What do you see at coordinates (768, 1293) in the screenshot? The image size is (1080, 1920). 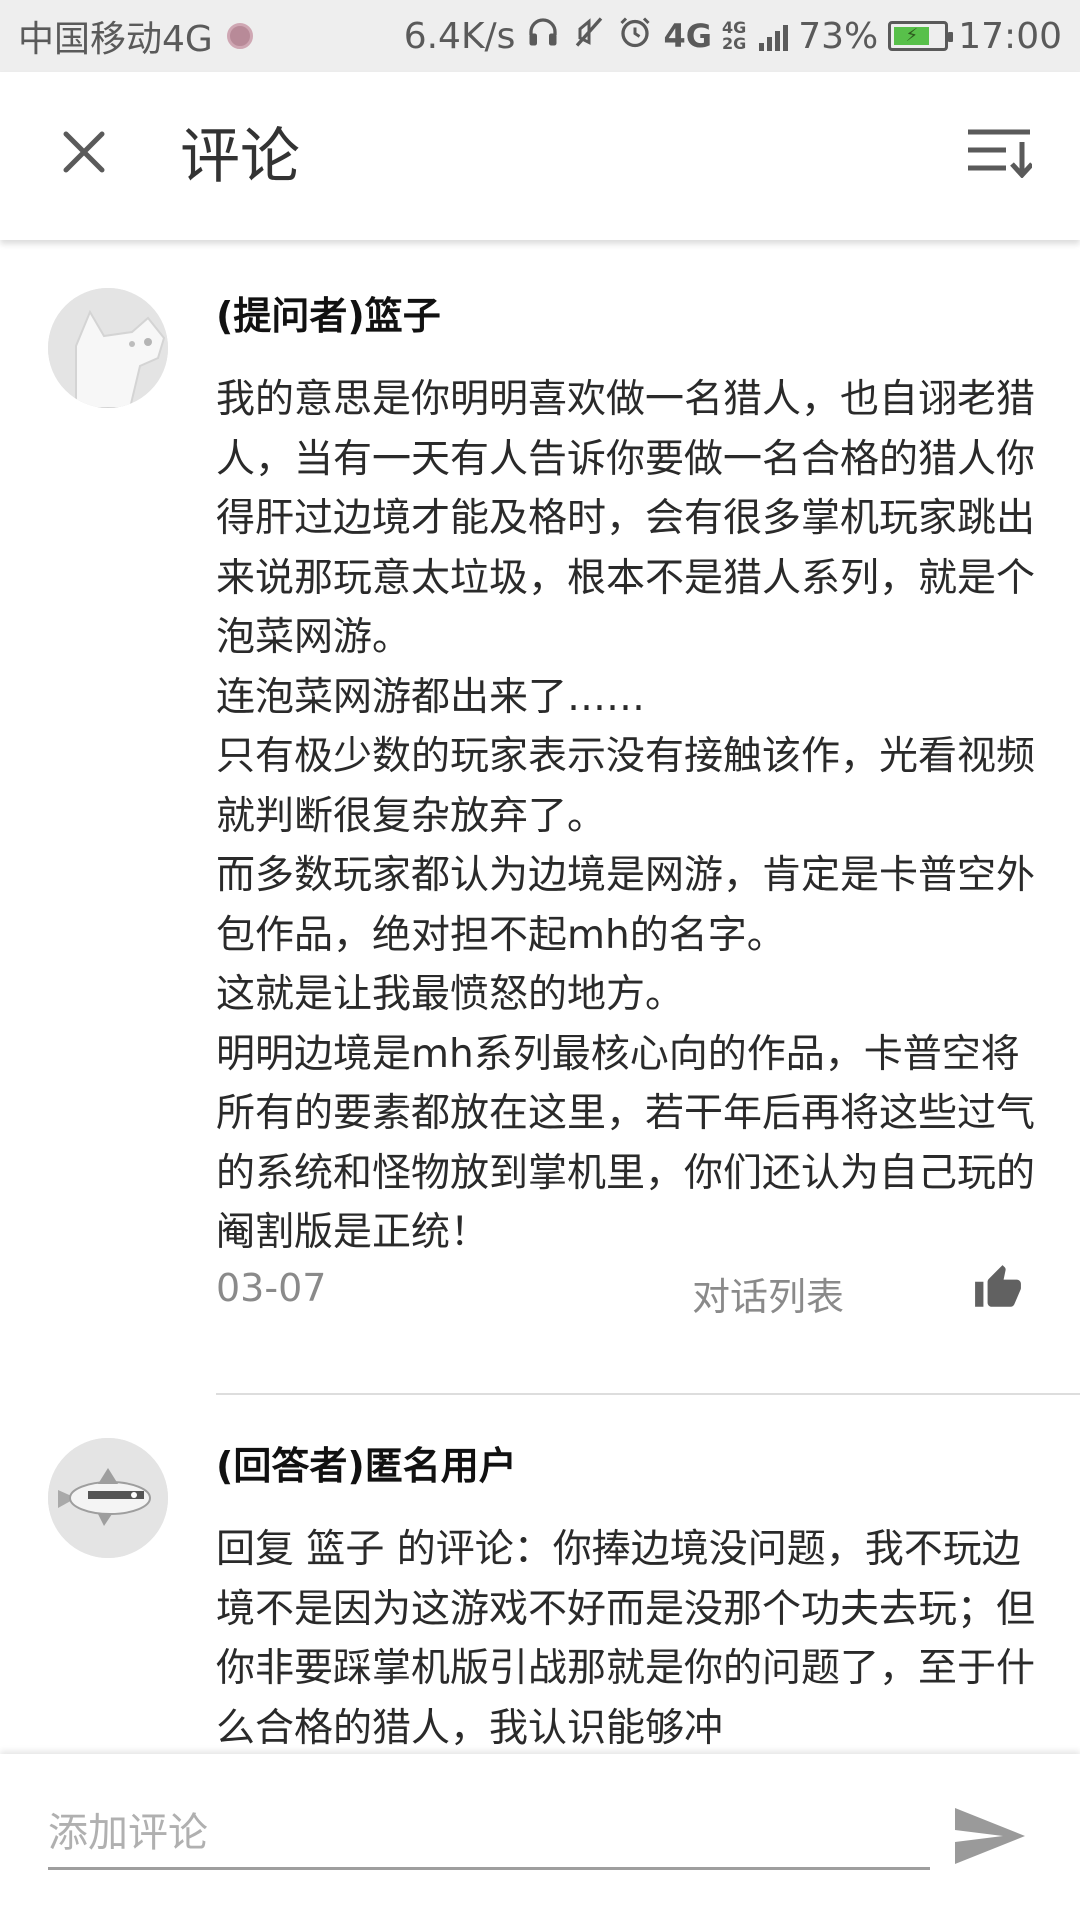 I see `conversation-list-link: 对话列表` at bounding box center [768, 1293].